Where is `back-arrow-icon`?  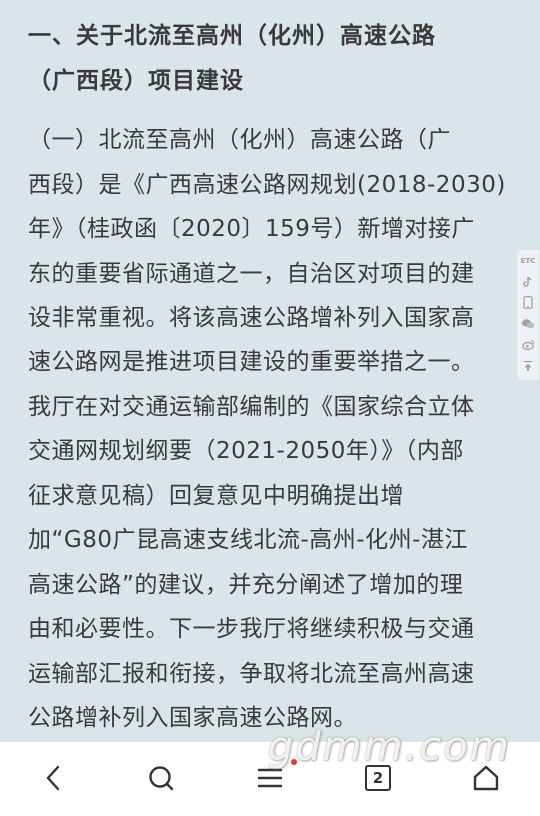
back-arrow-icon is located at coordinates (53, 778).